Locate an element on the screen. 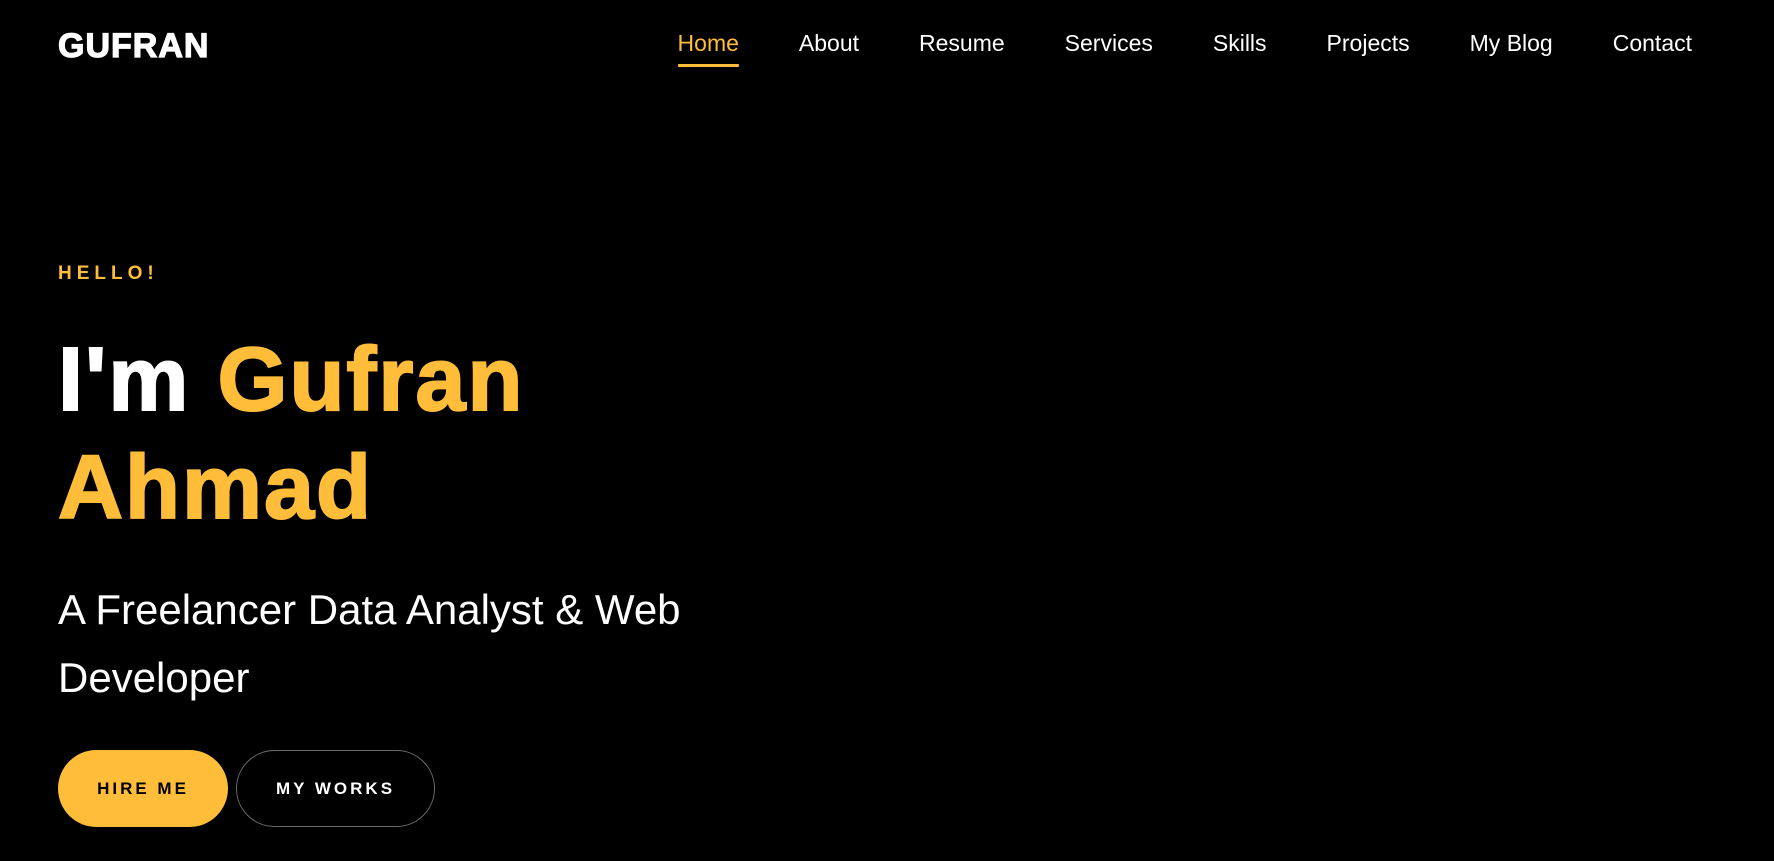 The height and width of the screenshot is (861, 1774). nav-item-home: Home is located at coordinates (708, 47).